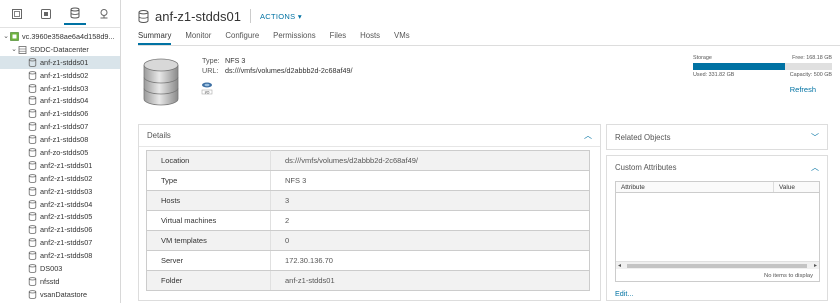  What do you see at coordinates (242, 38) in the screenshot?
I see `tab-configure: Configure` at bounding box center [242, 38].